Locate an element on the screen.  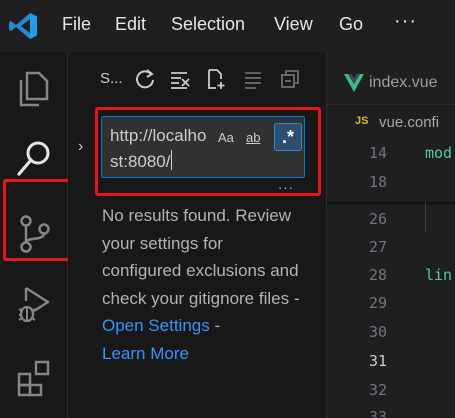
title-bar: File Edit Selection View Go ··· is located at coordinates (227, 26).